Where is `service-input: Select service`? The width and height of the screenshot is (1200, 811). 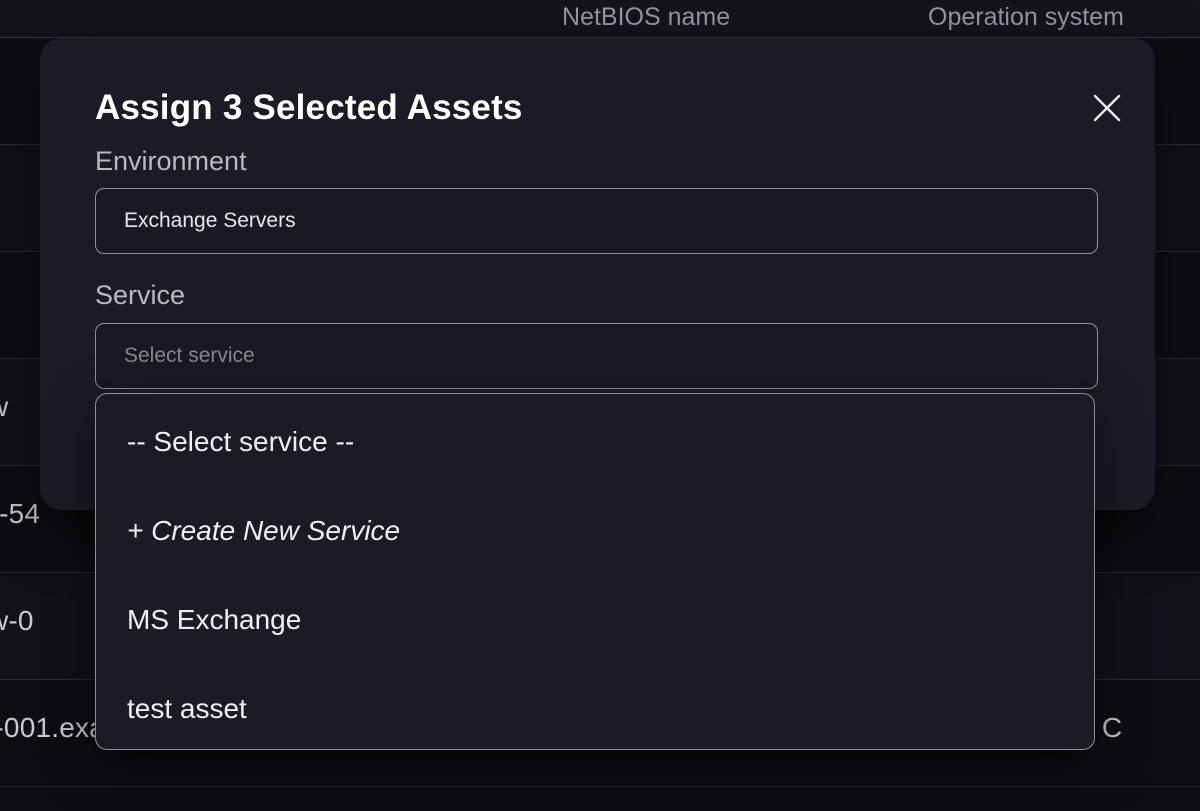 service-input: Select service is located at coordinates (596, 356).